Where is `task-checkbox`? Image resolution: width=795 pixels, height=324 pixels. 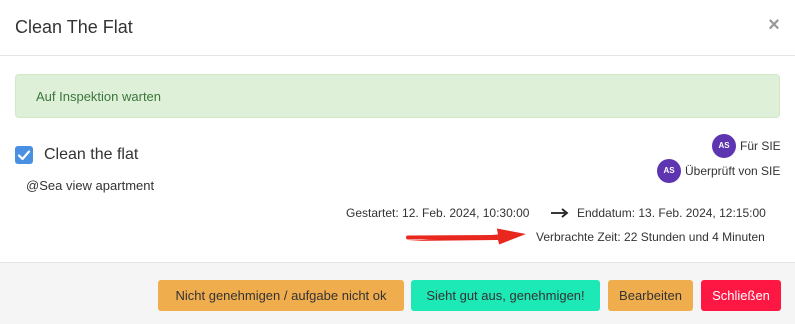
task-checkbox is located at coordinates (24, 155).